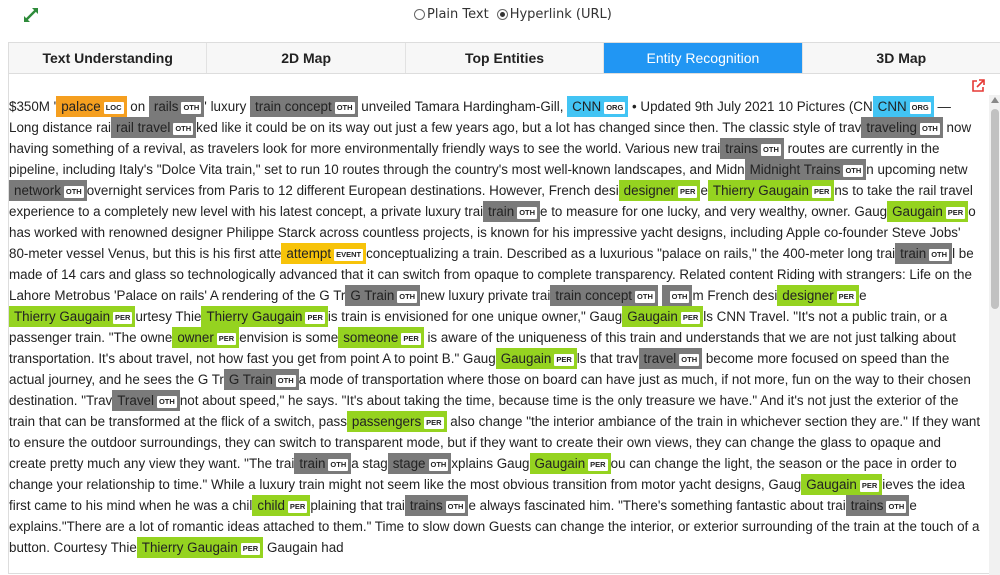 The image size is (1000, 575). Describe the element at coordinates (863, 295) in the screenshot. I see `article-text-segment: e` at that location.